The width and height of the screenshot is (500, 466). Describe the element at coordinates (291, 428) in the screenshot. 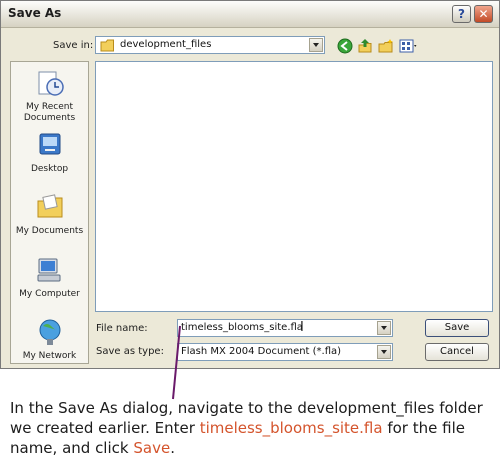

I see `caption-filename: timeless_blooms_site.fla` at that location.